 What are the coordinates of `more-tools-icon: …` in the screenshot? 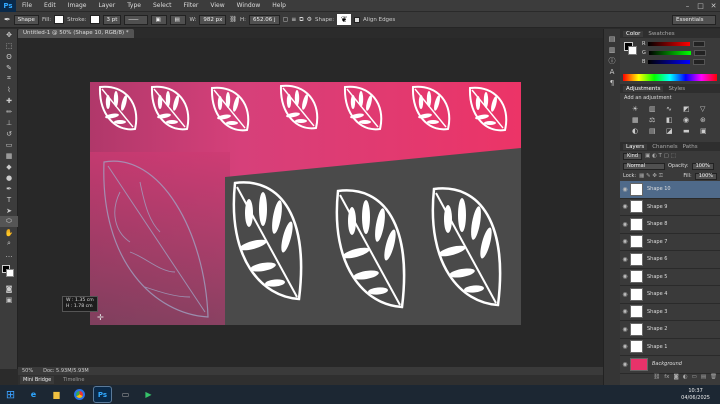 It's located at (9, 254).